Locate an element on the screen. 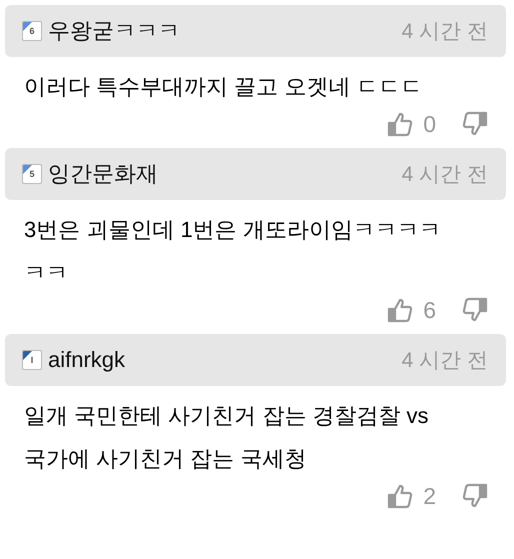 Image resolution: width=514 pixels, height=559 pixels. level-number: I is located at coordinates (32, 360).